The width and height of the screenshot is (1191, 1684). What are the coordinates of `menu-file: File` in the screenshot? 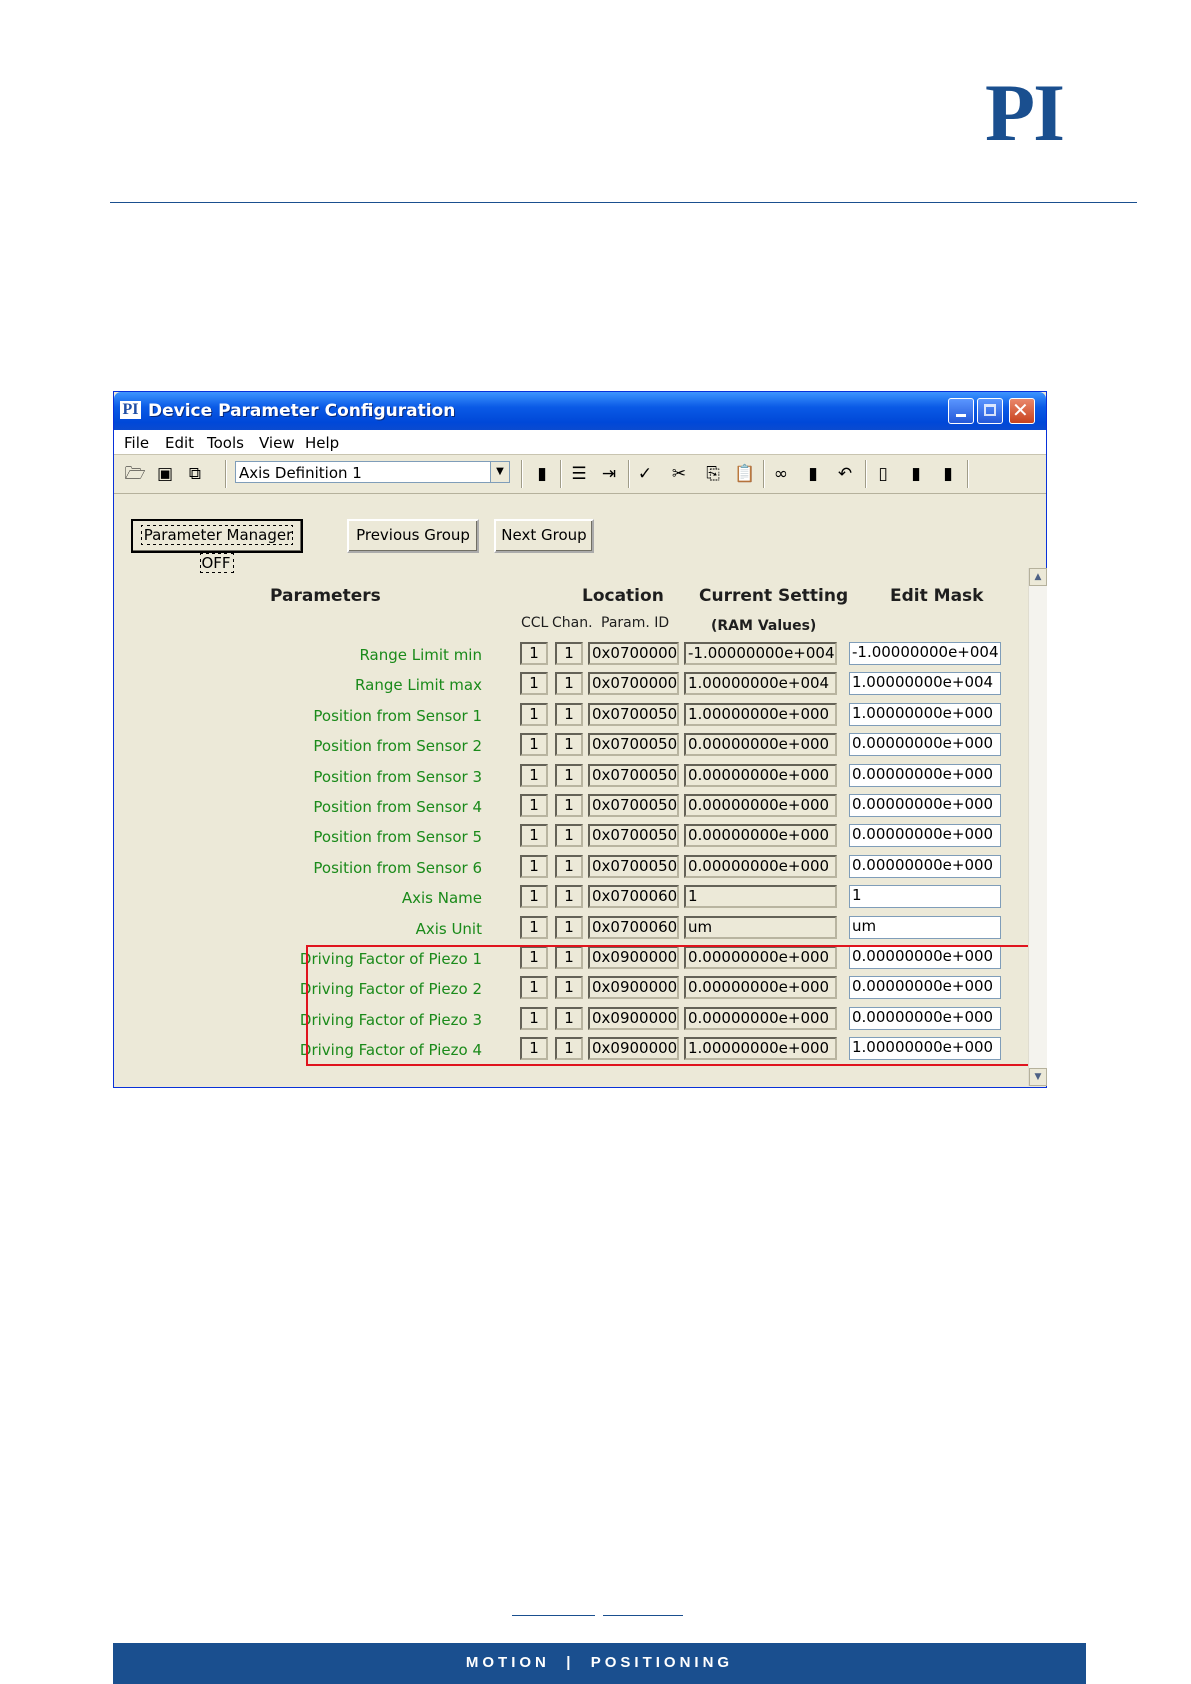 It's located at (136, 443).